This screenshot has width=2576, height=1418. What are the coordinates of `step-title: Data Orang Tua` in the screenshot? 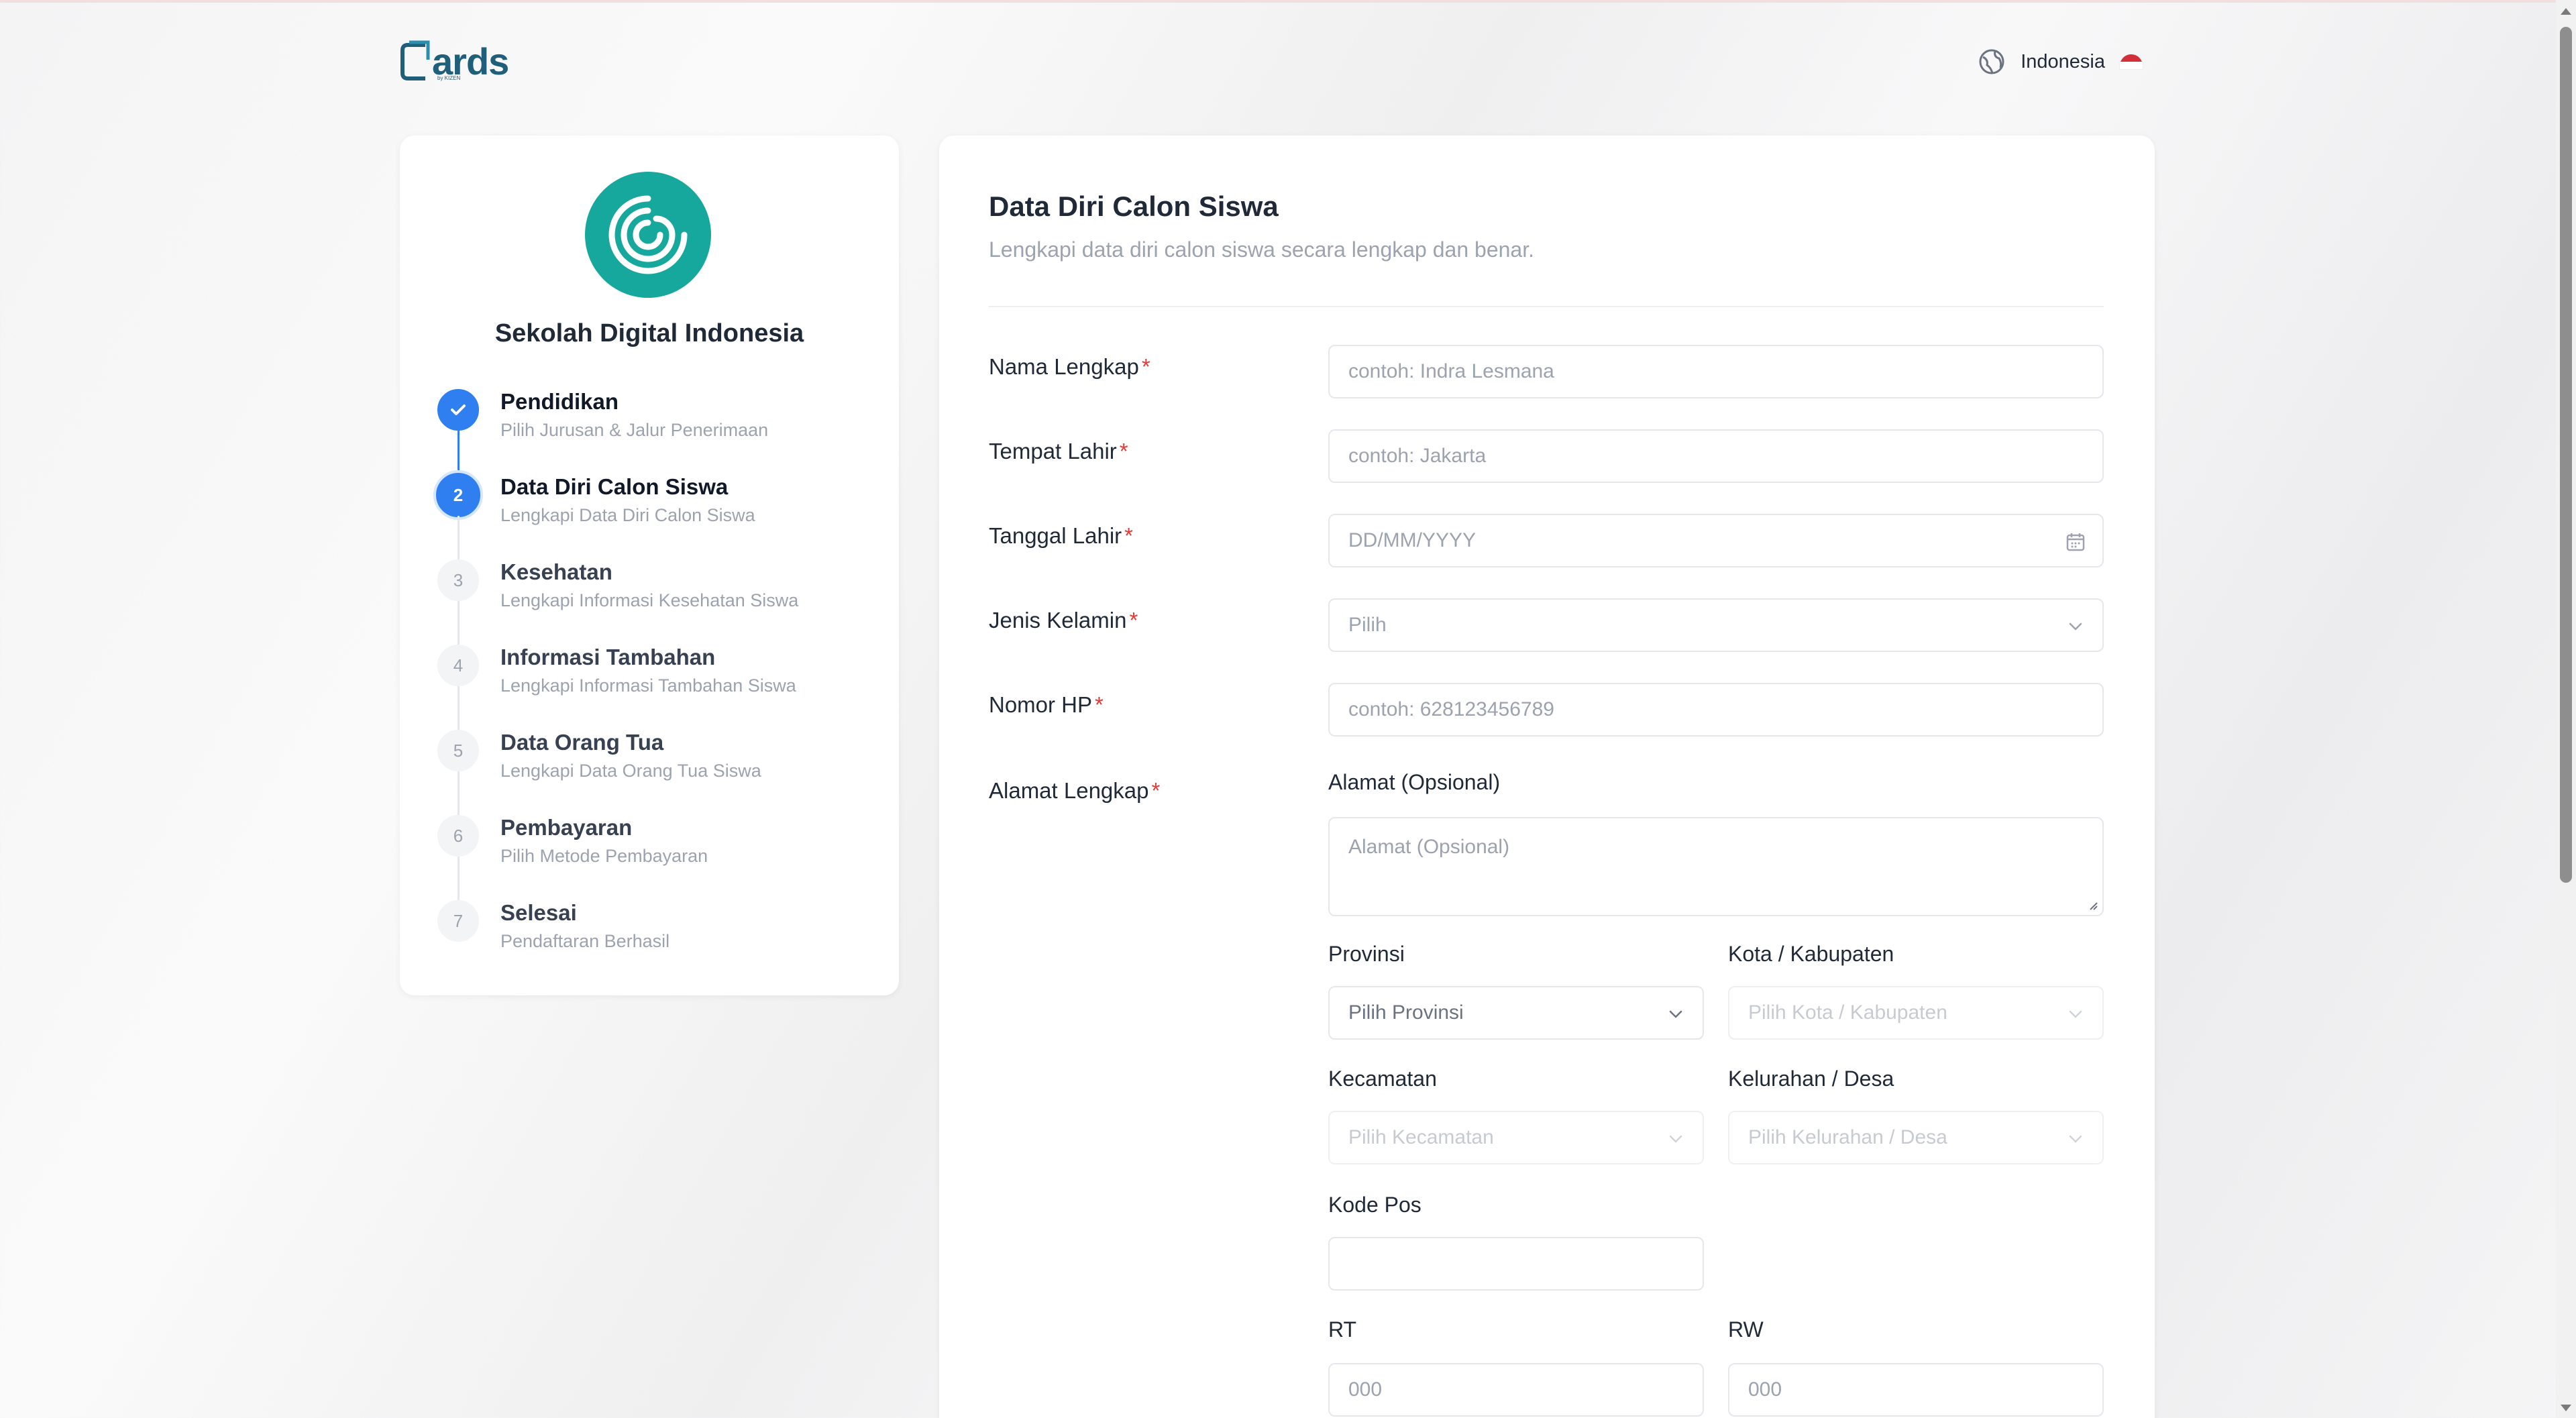 It's located at (582, 742).